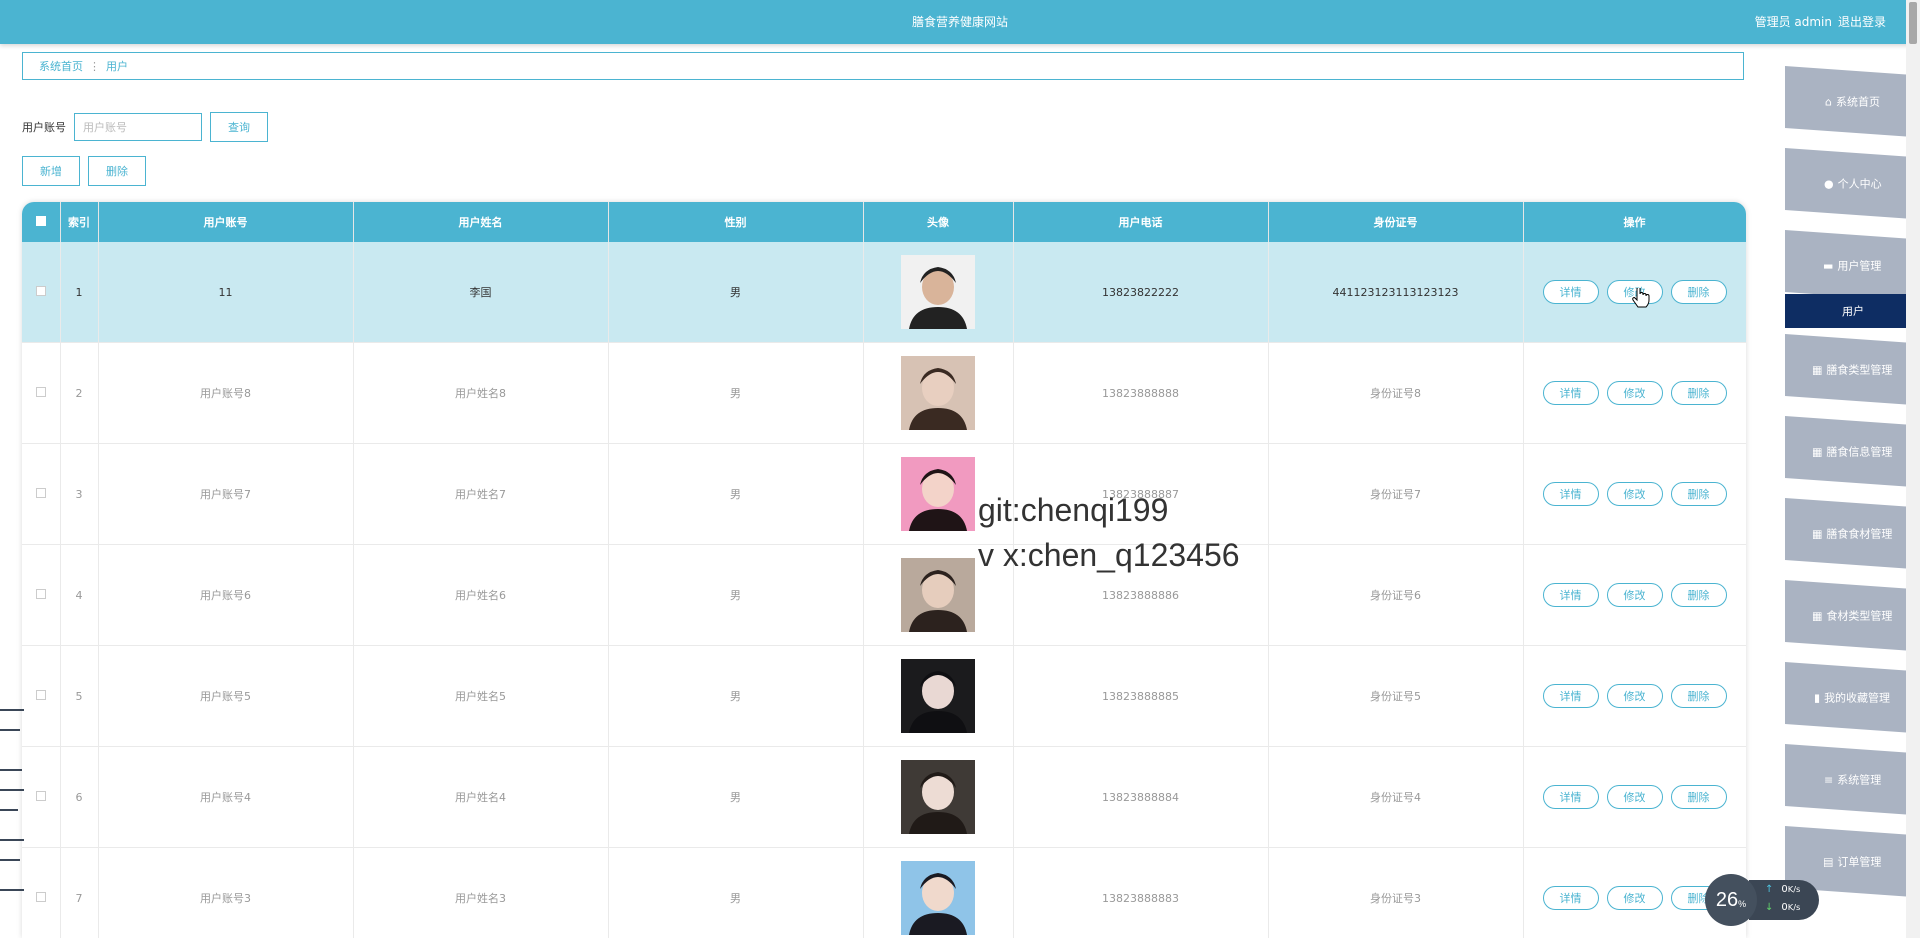 This screenshot has width=1920, height=938. What do you see at coordinates (1634, 222) in the screenshot?
I see `column-header-actions: 操作` at bounding box center [1634, 222].